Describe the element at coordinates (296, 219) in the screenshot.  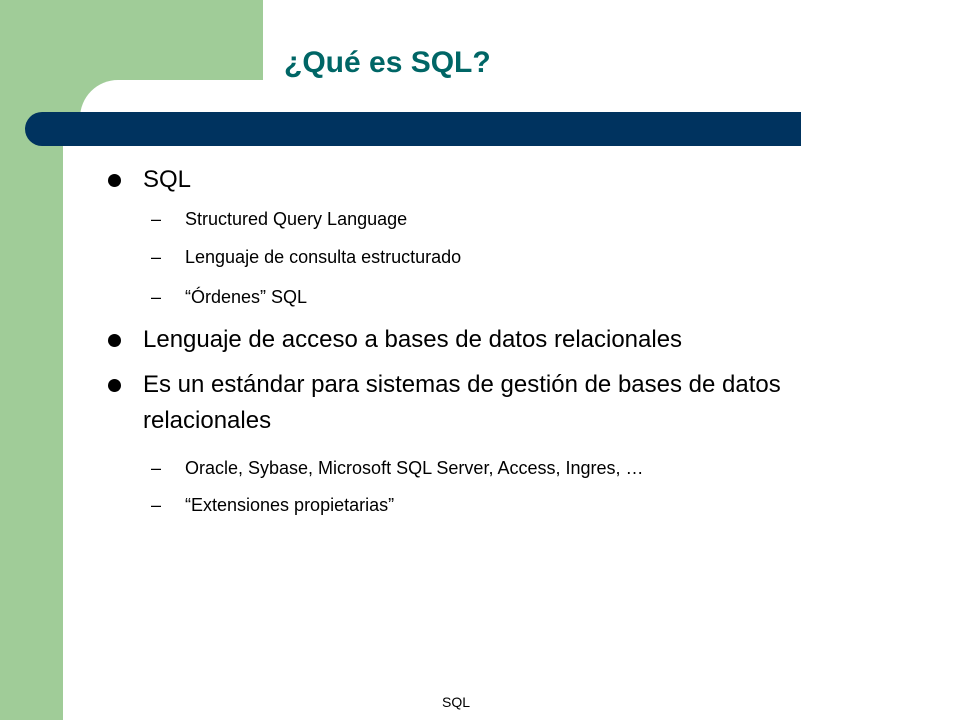
I see `sub-bullet-item: Structured Query Language` at that location.